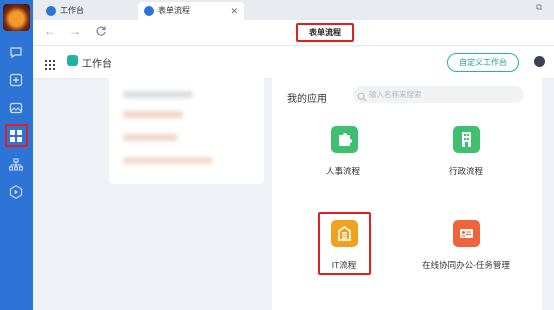 The image size is (554, 310). What do you see at coordinates (293, 33) in the screenshot?
I see `nav-bar` at bounding box center [293, 33].